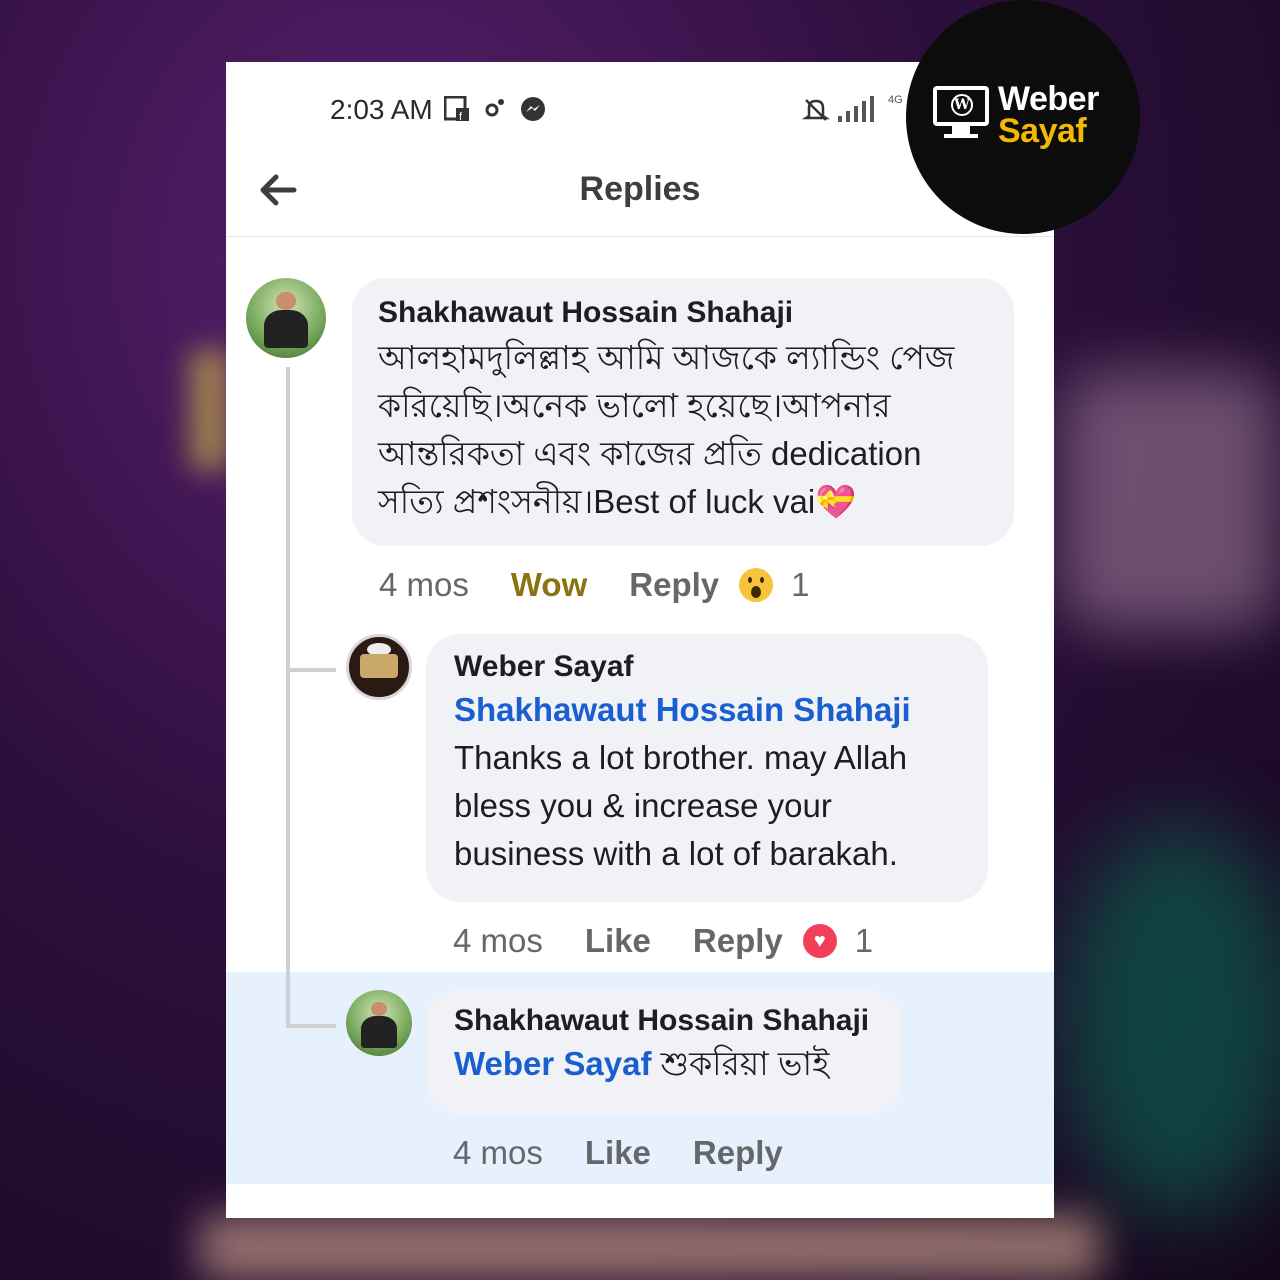 The height and width of the screenshot is (1280, 1280). I want to click on comment-actions: 4 mos Wow Reply 1, so click(594, 585).